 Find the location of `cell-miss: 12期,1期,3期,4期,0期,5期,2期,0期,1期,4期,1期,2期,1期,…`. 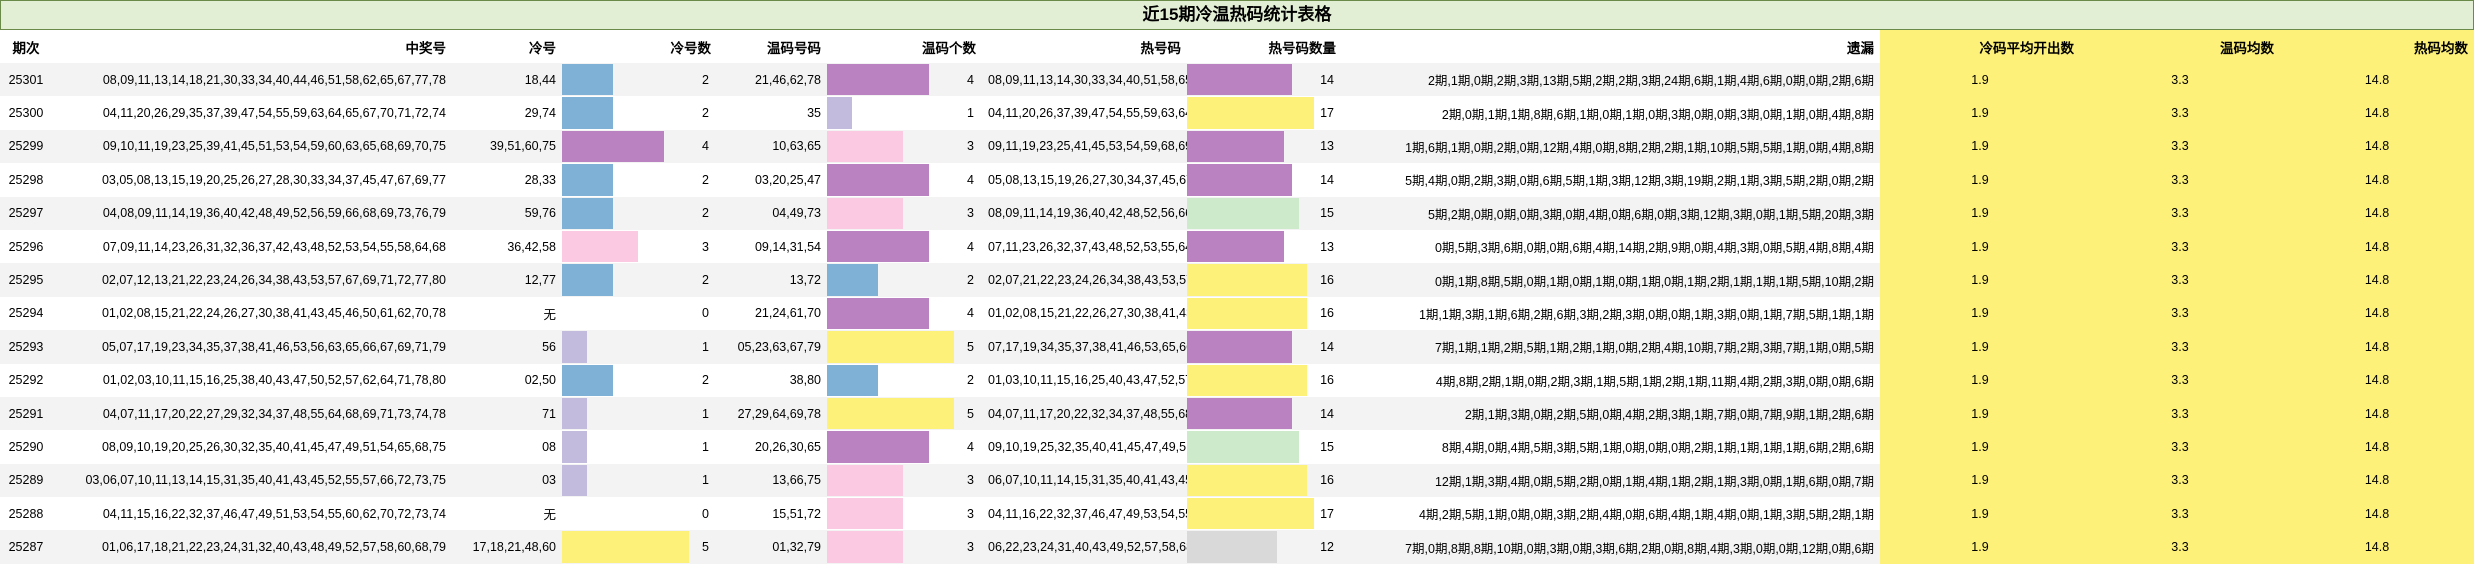

cell-miss: 12期,1期,3期,4期,0期,5期,2期,0期,1期,4期,1期,2期,1期,… is located at coordinates (1611, 480).